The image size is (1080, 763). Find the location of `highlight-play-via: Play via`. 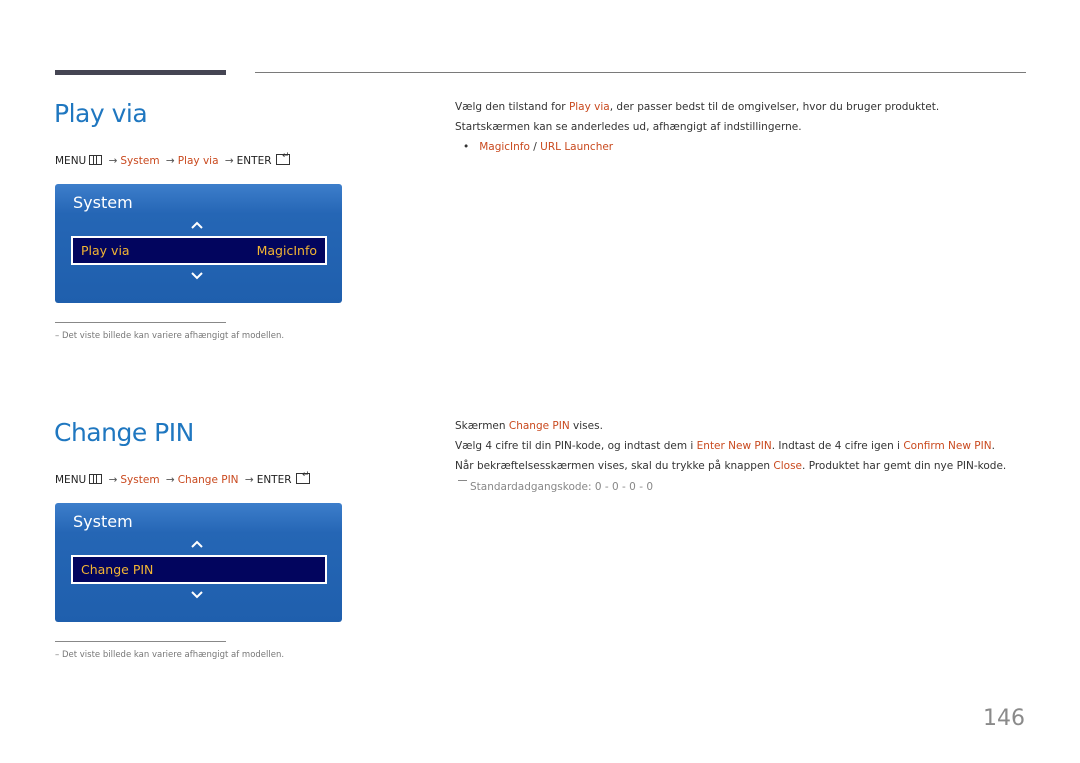

highlight-play-via: Play via is located at coordinates (589, 107).